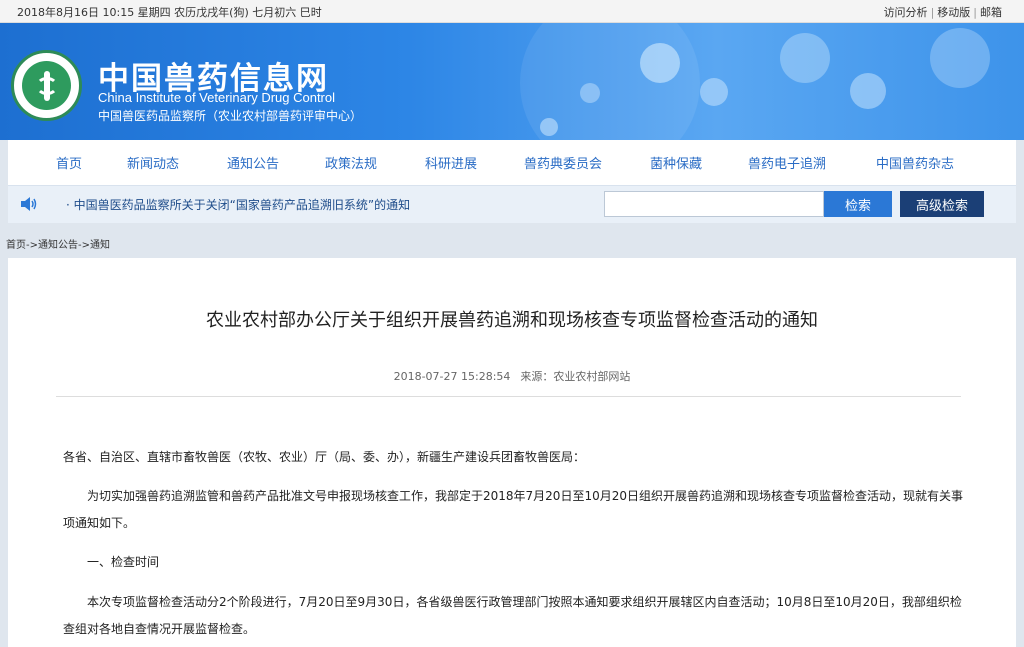 This screenshot has width=1024, height=647. Describe the element at coordinates (915, 162) in the screenshot. I see `nav-item-journal: 中国兽药杂志` at that location.